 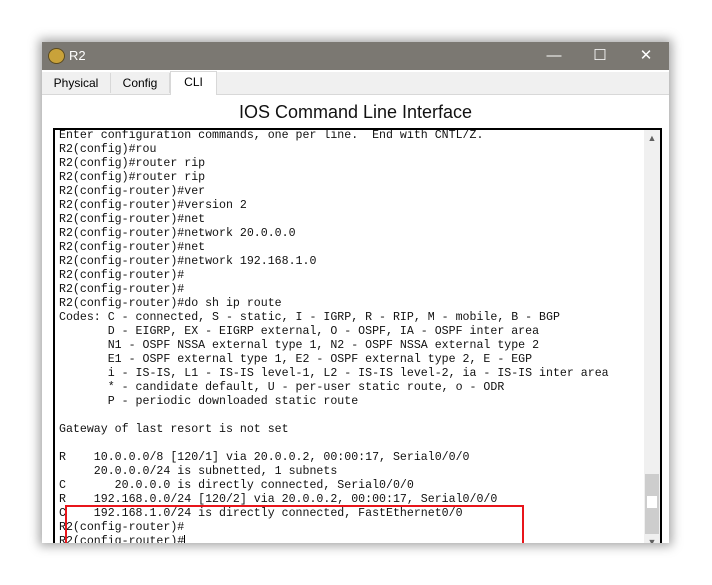 What do you see at coordinates (193, 83) in the screenshot?
I see `tab-cli: CLI` at bounding box center [193, 83].